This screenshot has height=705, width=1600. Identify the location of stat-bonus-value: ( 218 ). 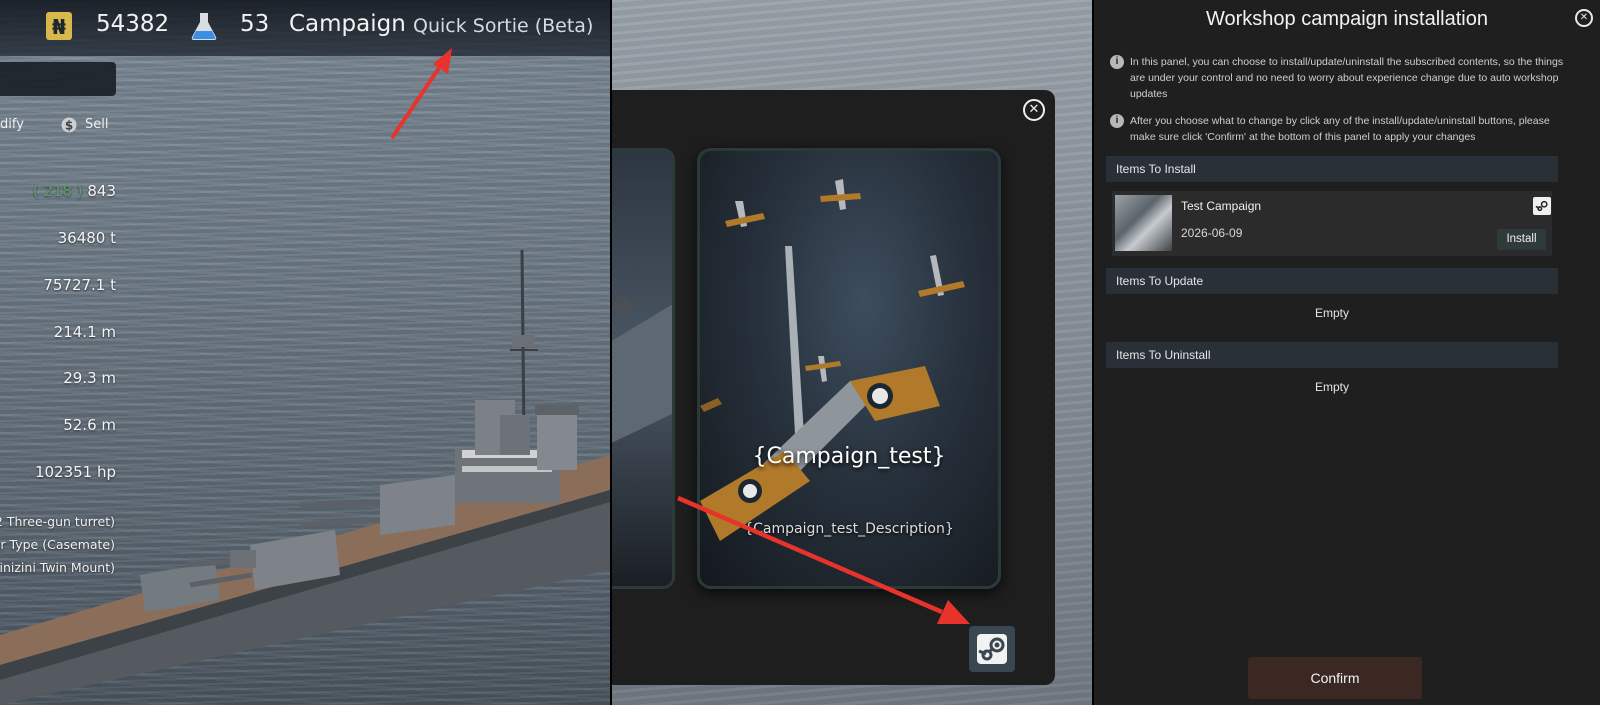
(57, 191).